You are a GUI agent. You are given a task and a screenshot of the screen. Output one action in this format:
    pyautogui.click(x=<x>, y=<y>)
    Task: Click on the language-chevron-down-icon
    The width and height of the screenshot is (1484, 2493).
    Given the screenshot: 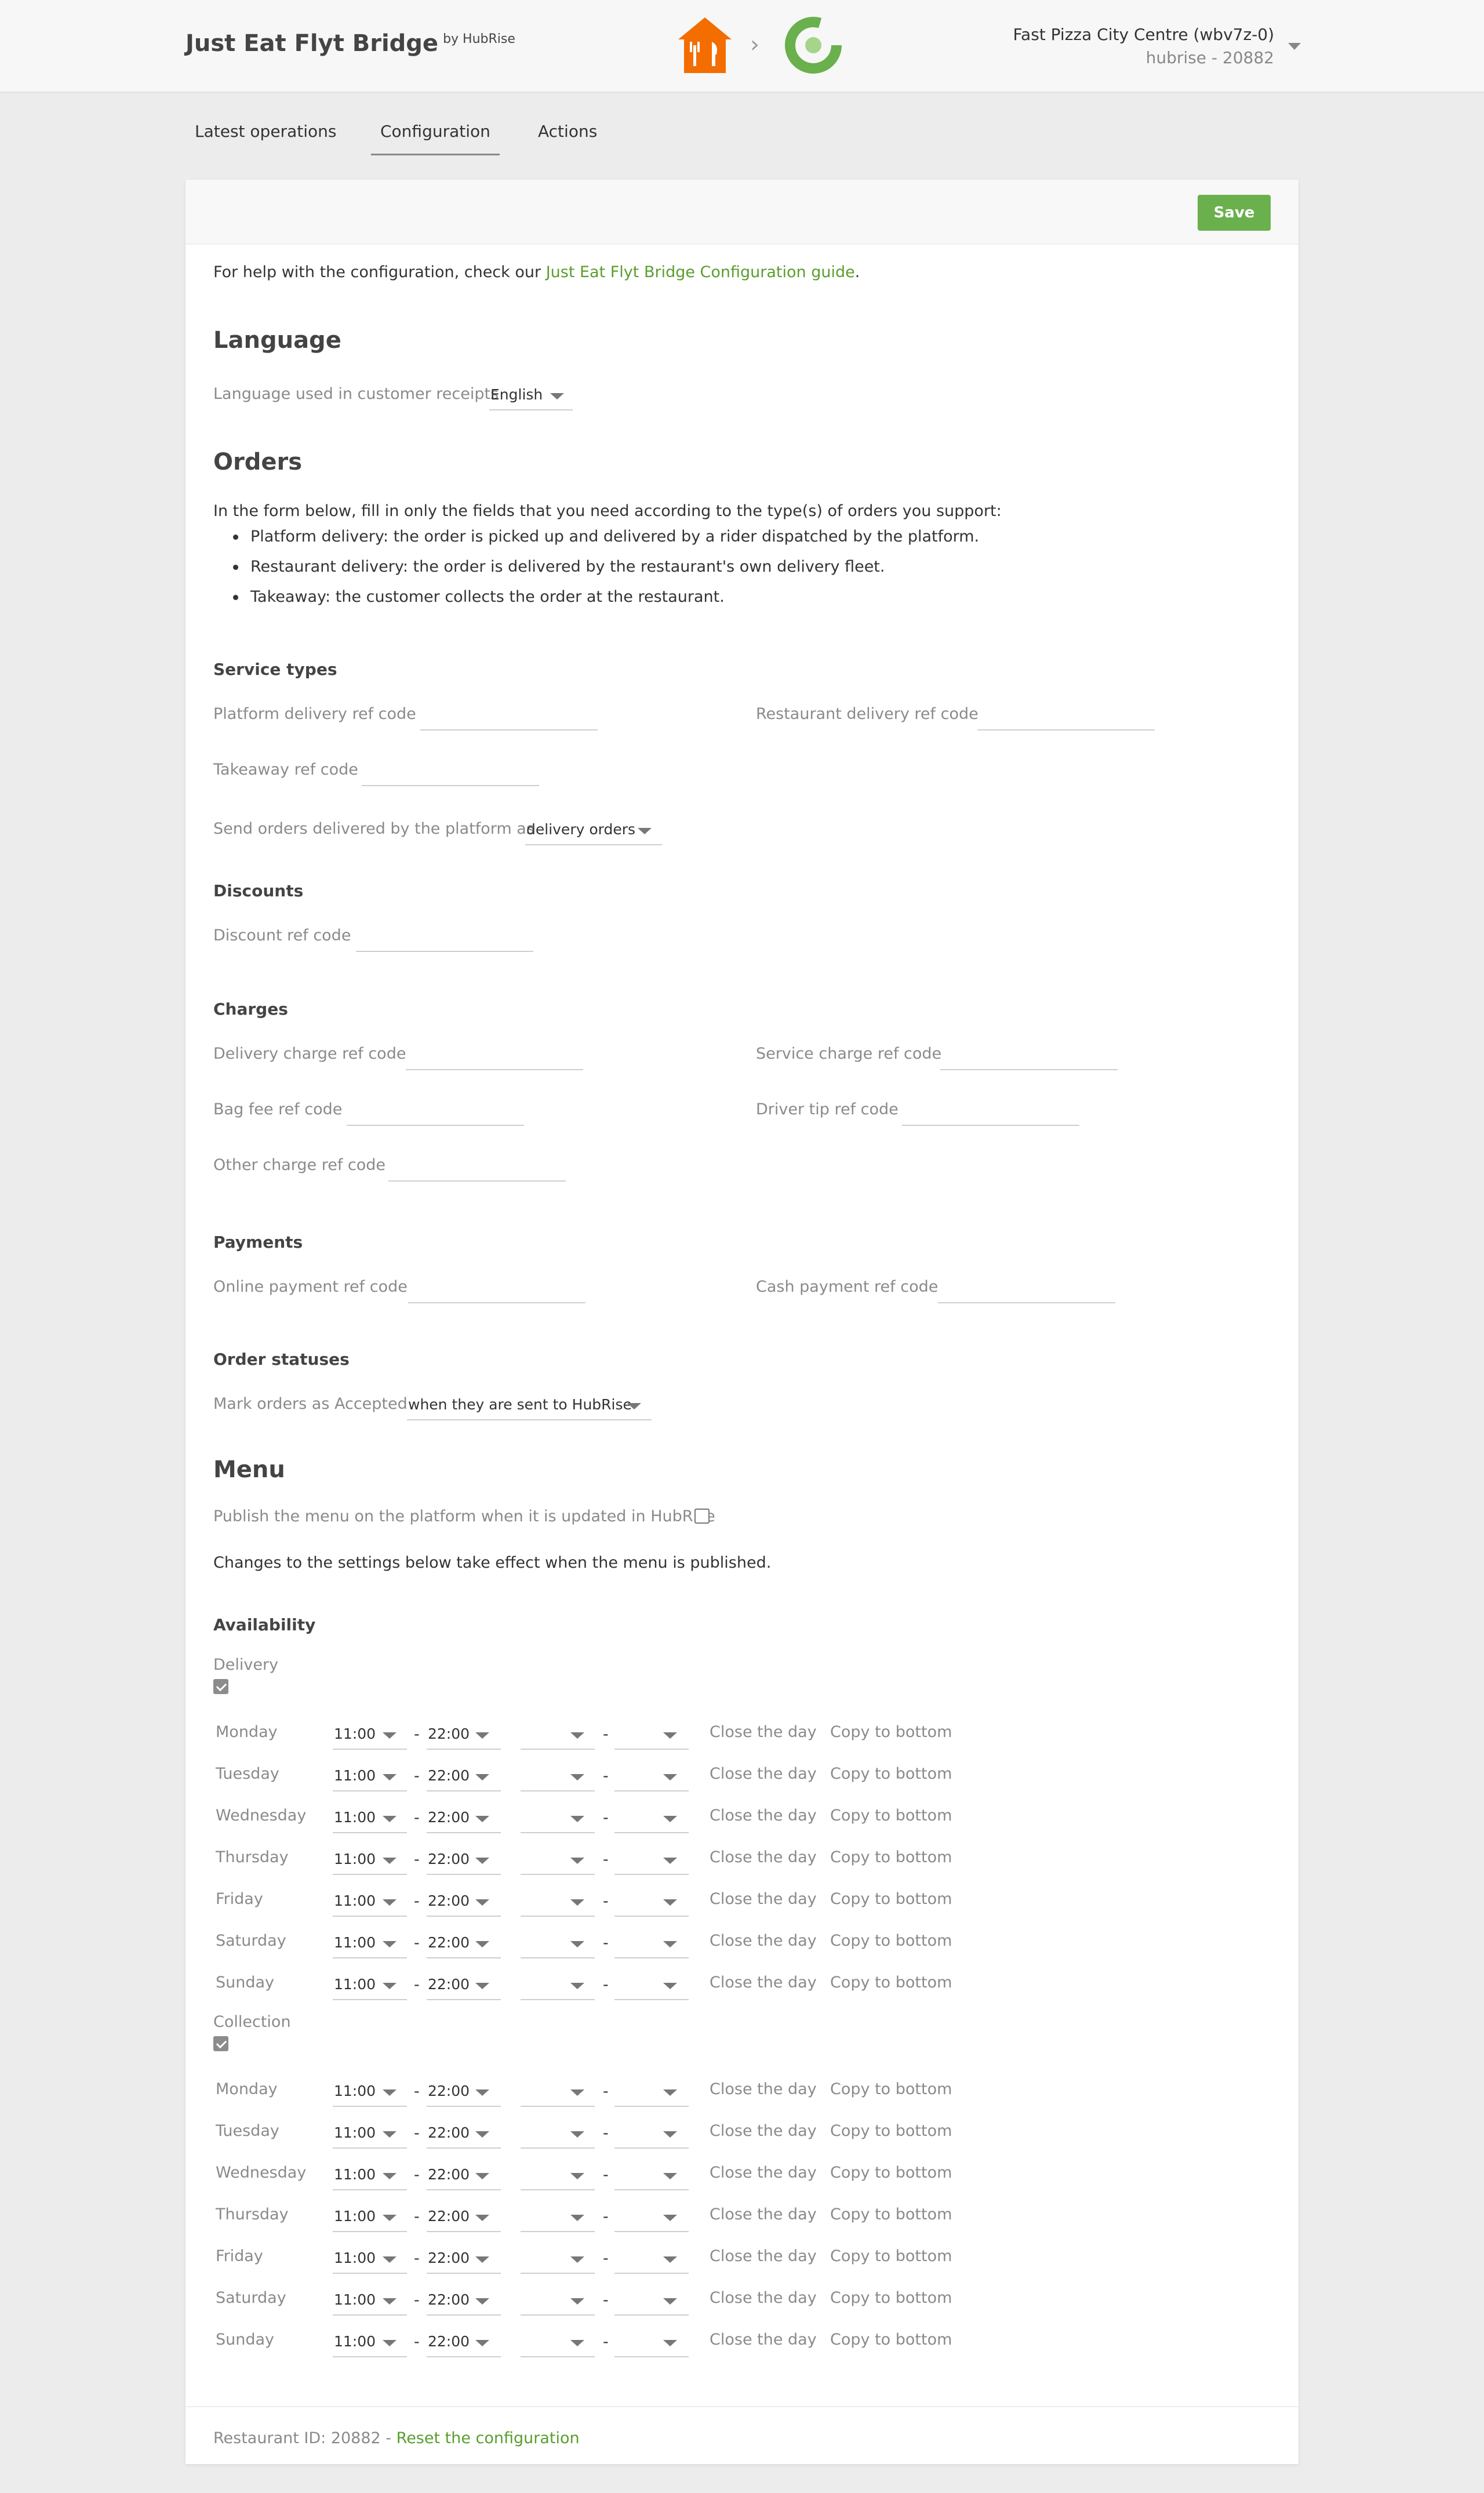 What is the action you would take?
    pyautogui.click(x=557, y=396)
    